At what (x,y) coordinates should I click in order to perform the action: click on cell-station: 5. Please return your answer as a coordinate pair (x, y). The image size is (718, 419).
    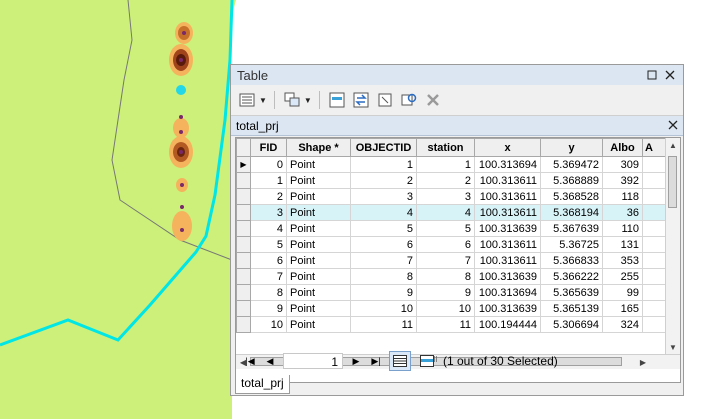
    Looking at the image, I should click on (445, 228).